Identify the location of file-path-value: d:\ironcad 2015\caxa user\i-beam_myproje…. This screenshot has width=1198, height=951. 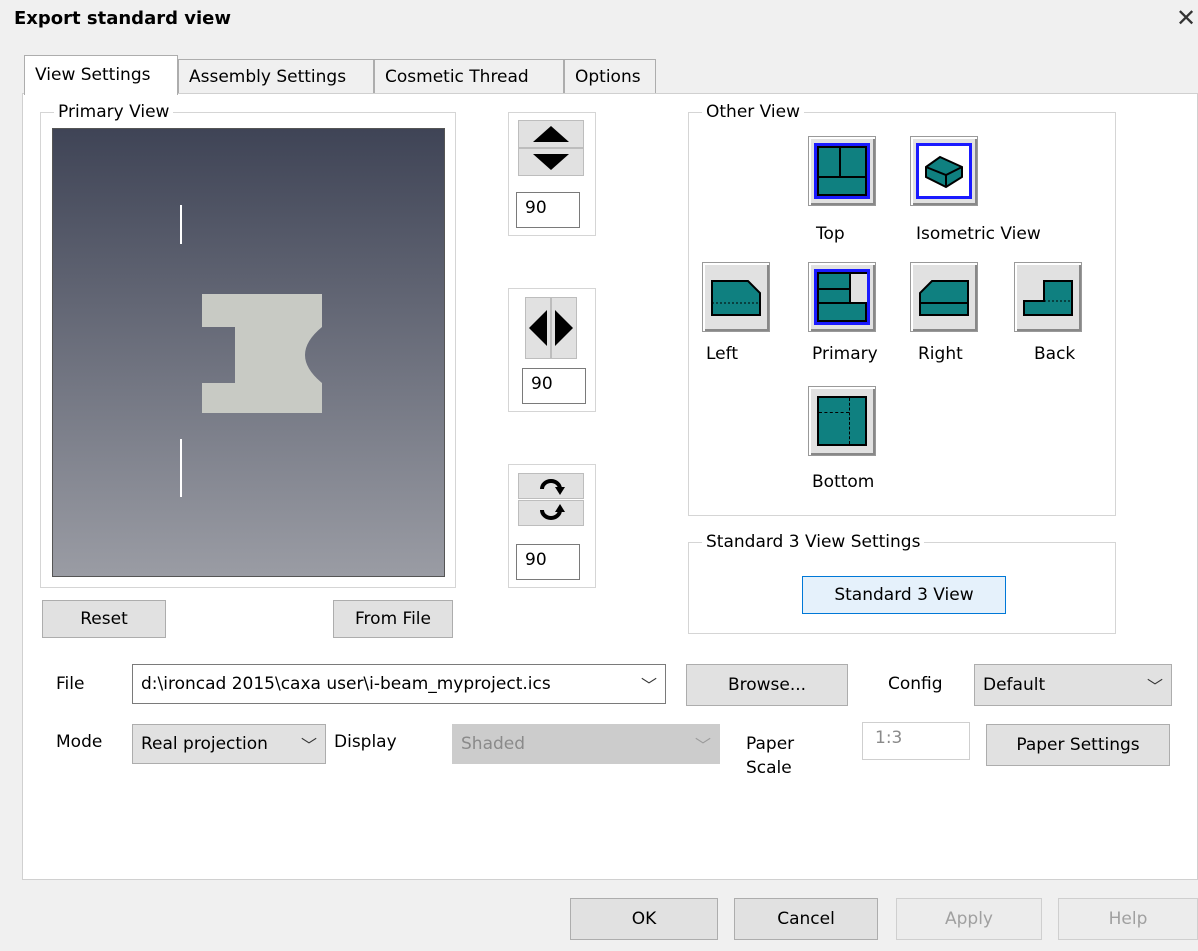
(346, 684).